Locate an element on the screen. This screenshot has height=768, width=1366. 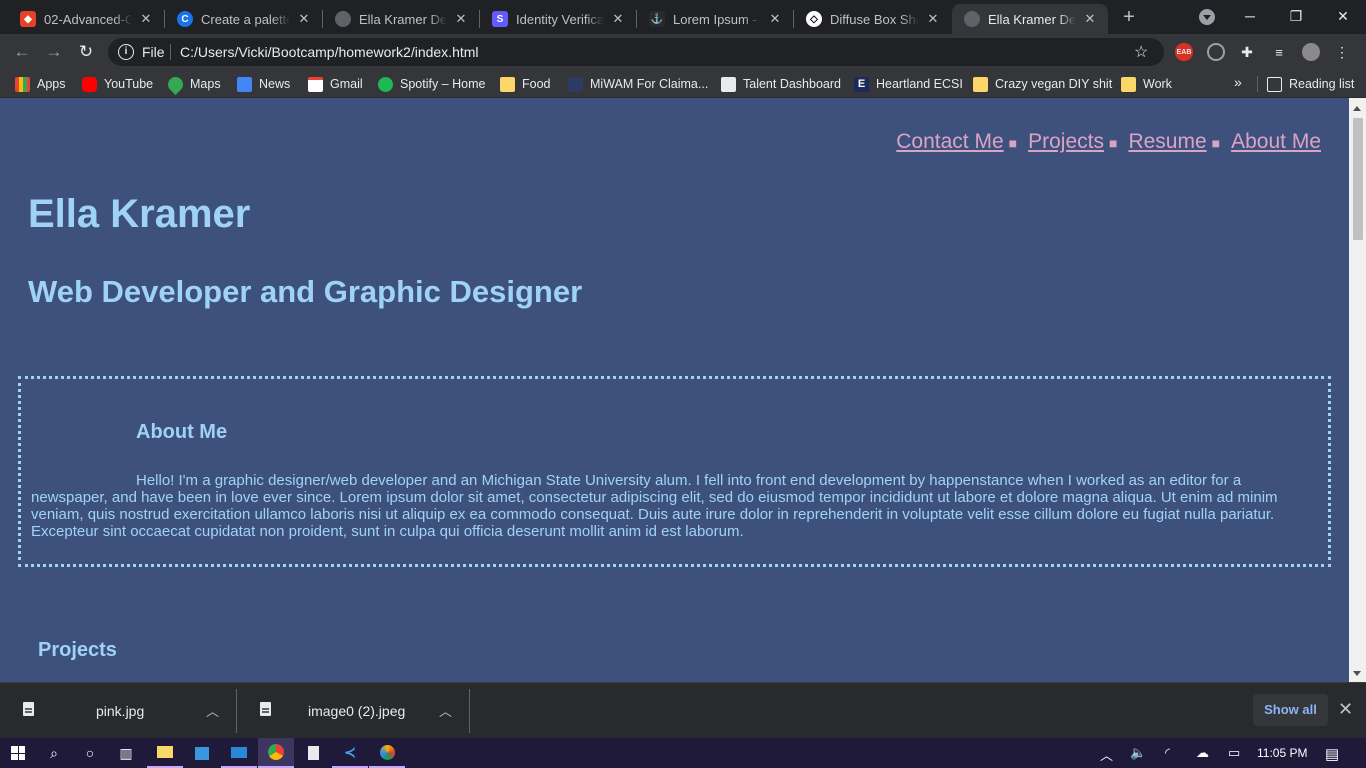
bookmark-star-icon: ☆ is located at coordinates (1141, 52).